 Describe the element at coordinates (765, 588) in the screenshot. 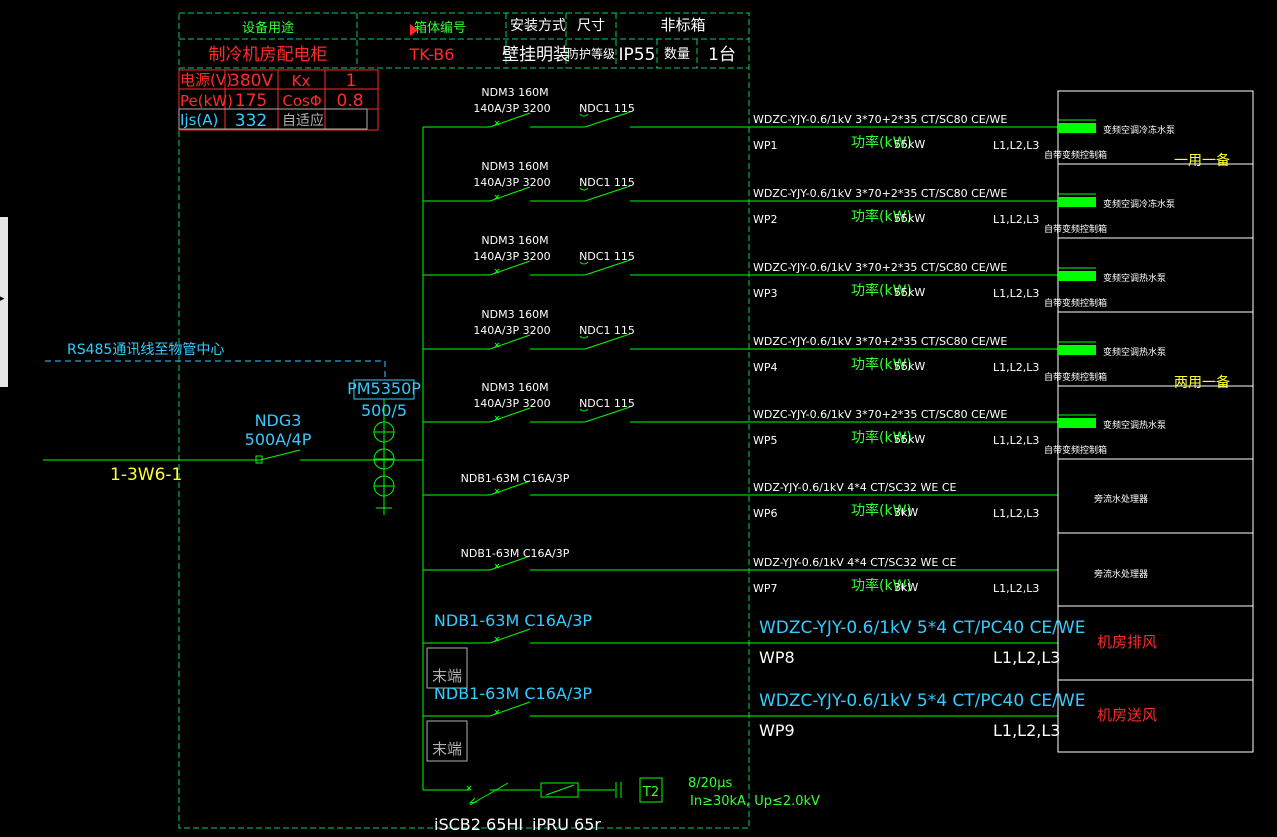

I see `circuit-id: WP7` at that location.